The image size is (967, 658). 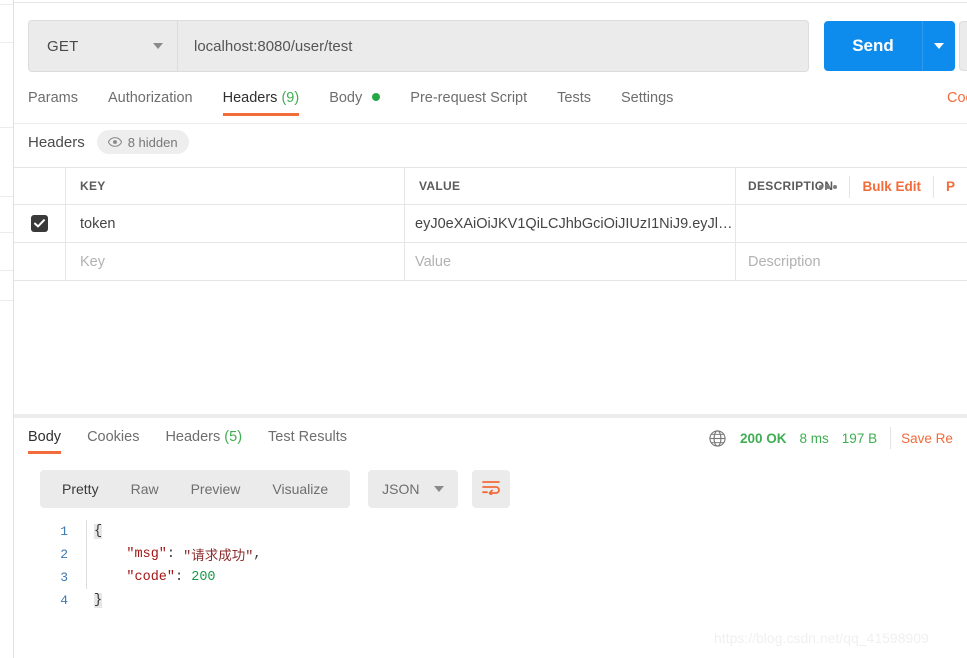 I want to click on column-header-value: VALUE, so click(x=440, y=186).